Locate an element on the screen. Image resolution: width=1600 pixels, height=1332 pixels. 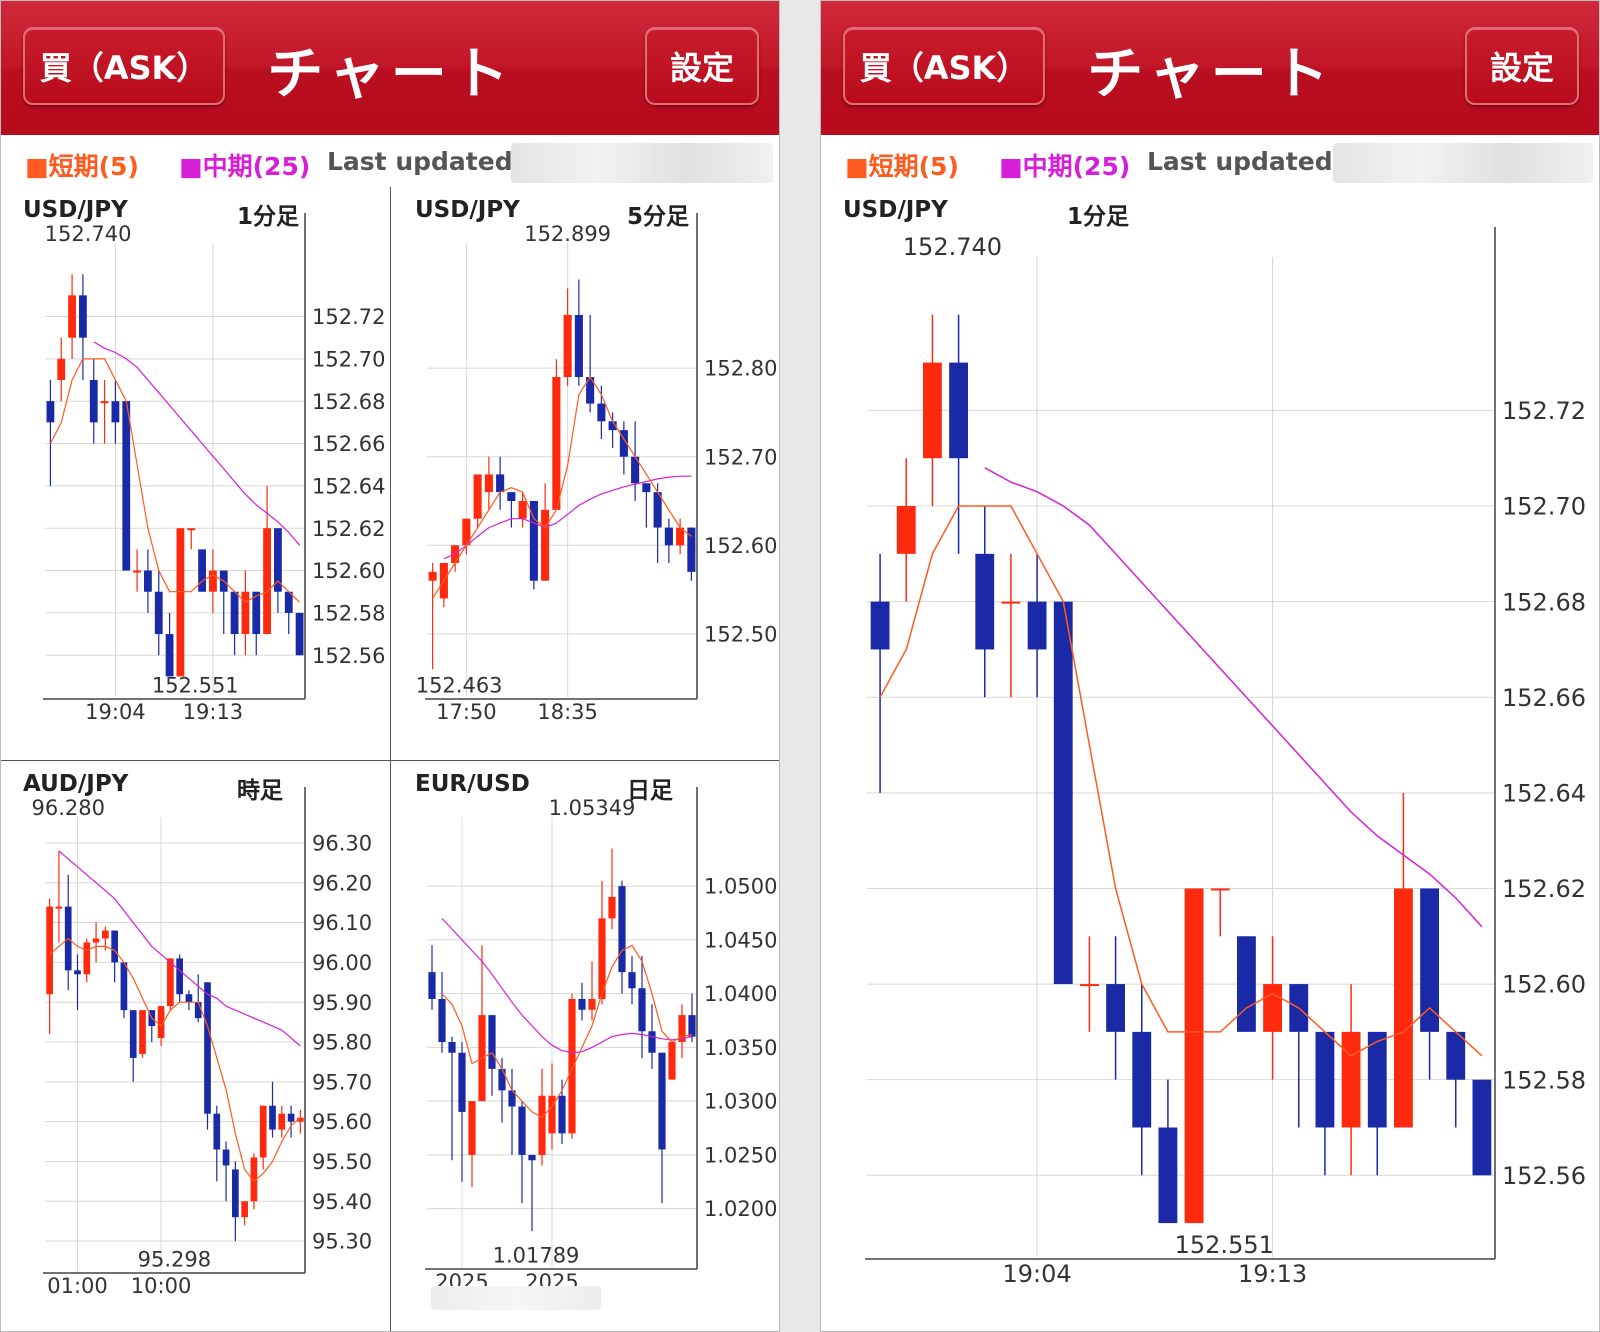
x-tick-label: 18:35 is located at coordinates (567, 712).